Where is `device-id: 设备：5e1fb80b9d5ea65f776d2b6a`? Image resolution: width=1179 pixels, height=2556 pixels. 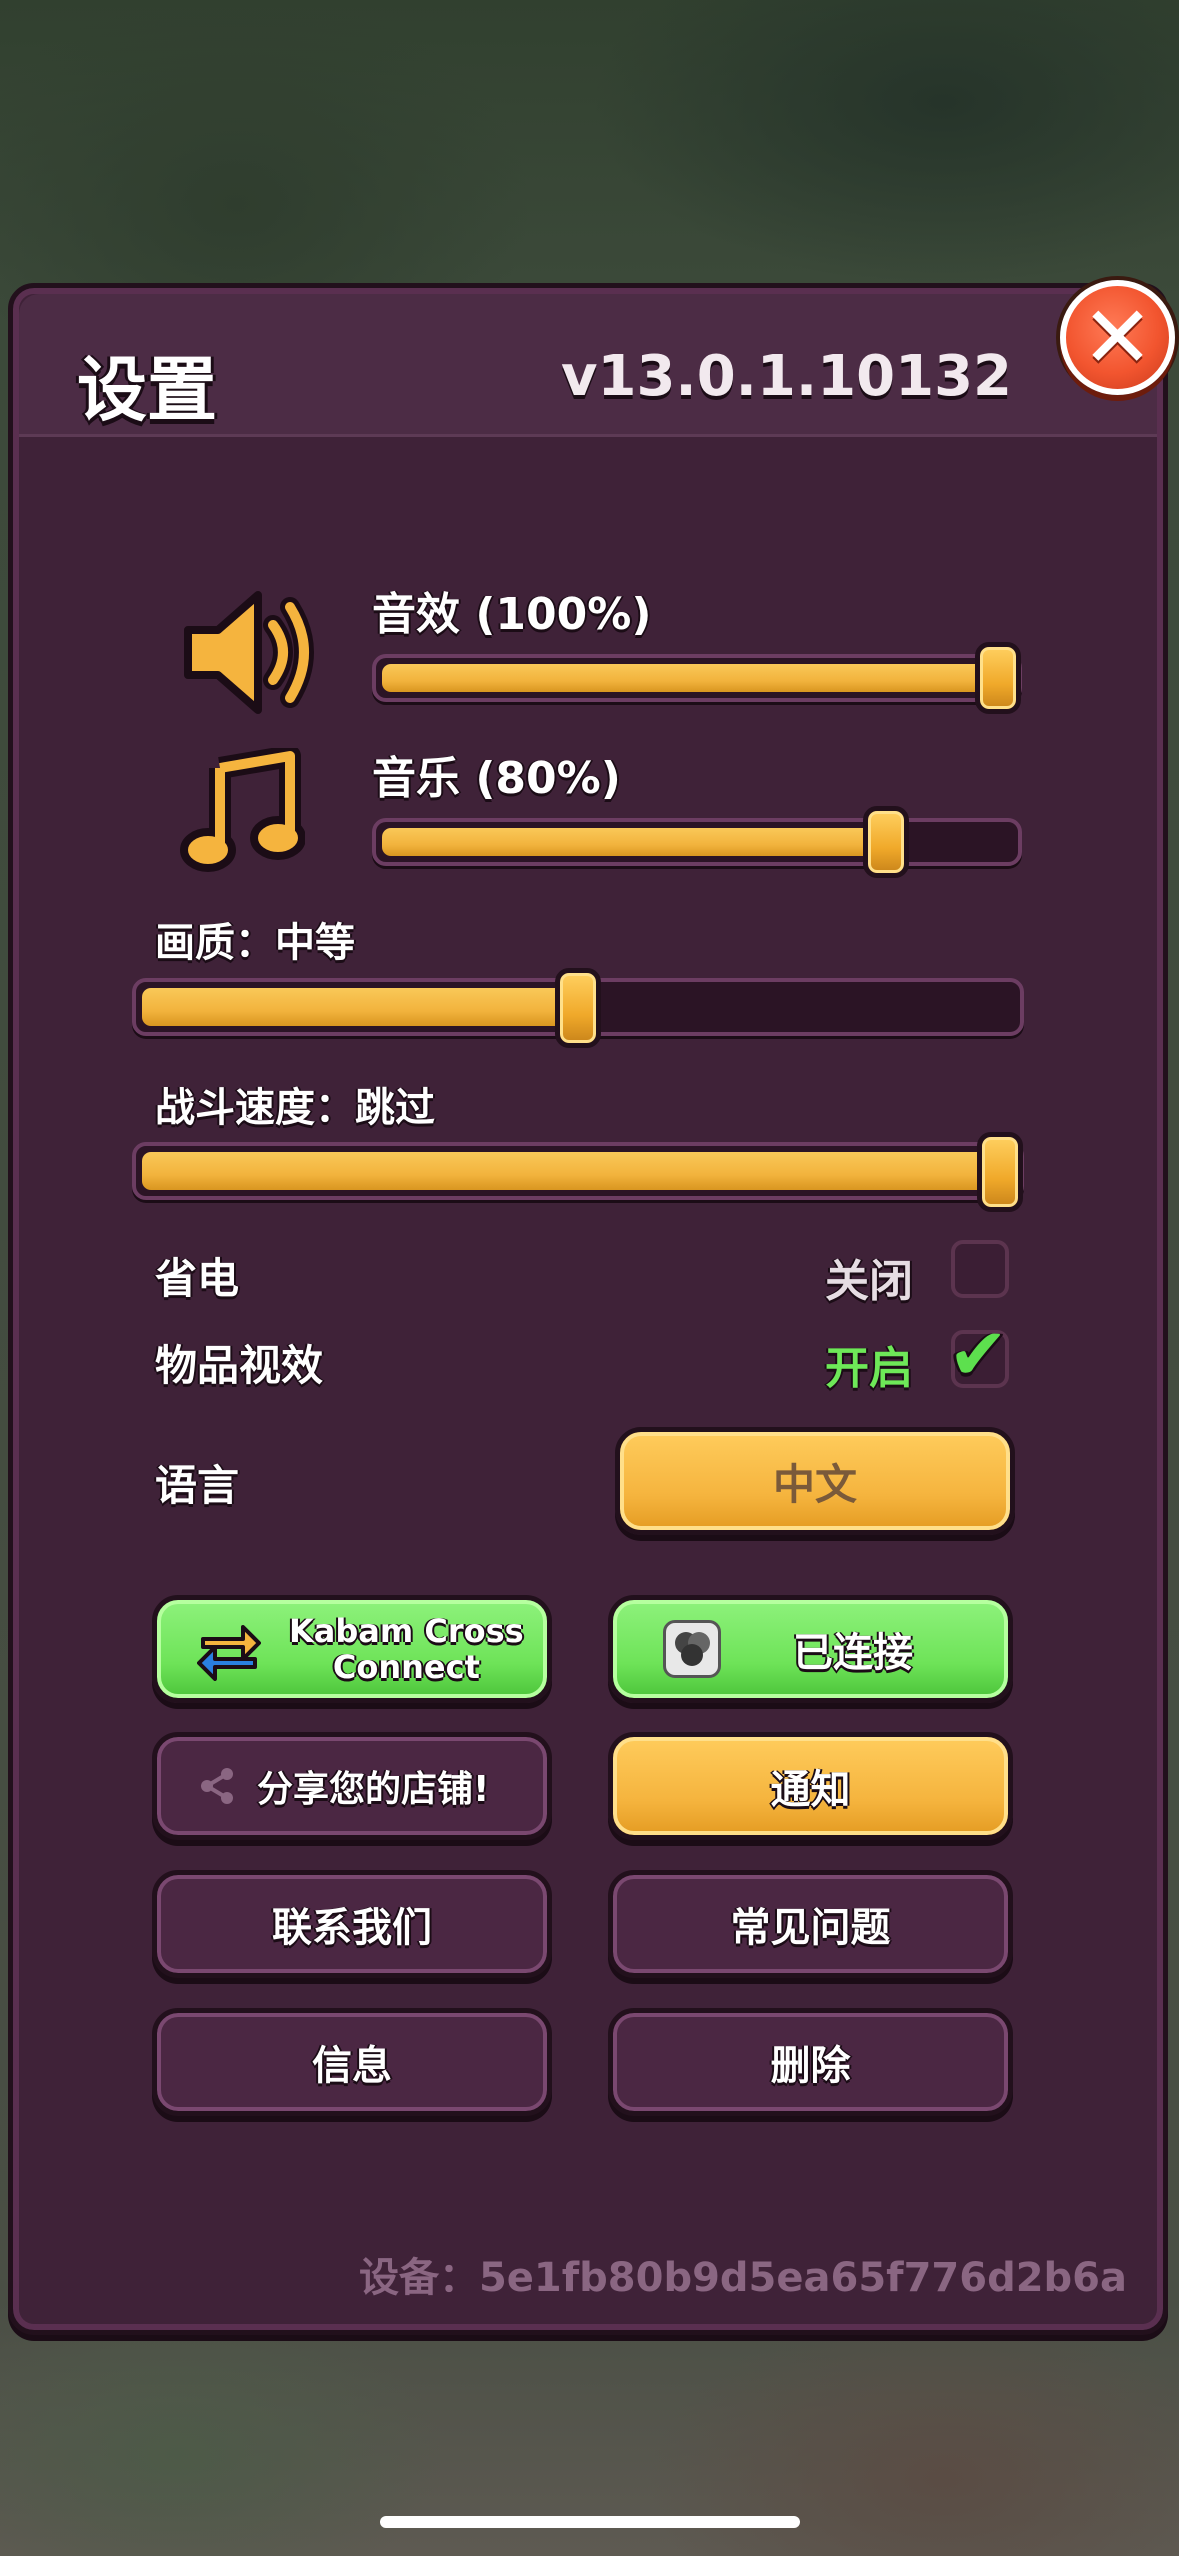
device-id: 设备：5e1fb80b9d5ea65f776d2b6a is located at coordinates (742, 2278).